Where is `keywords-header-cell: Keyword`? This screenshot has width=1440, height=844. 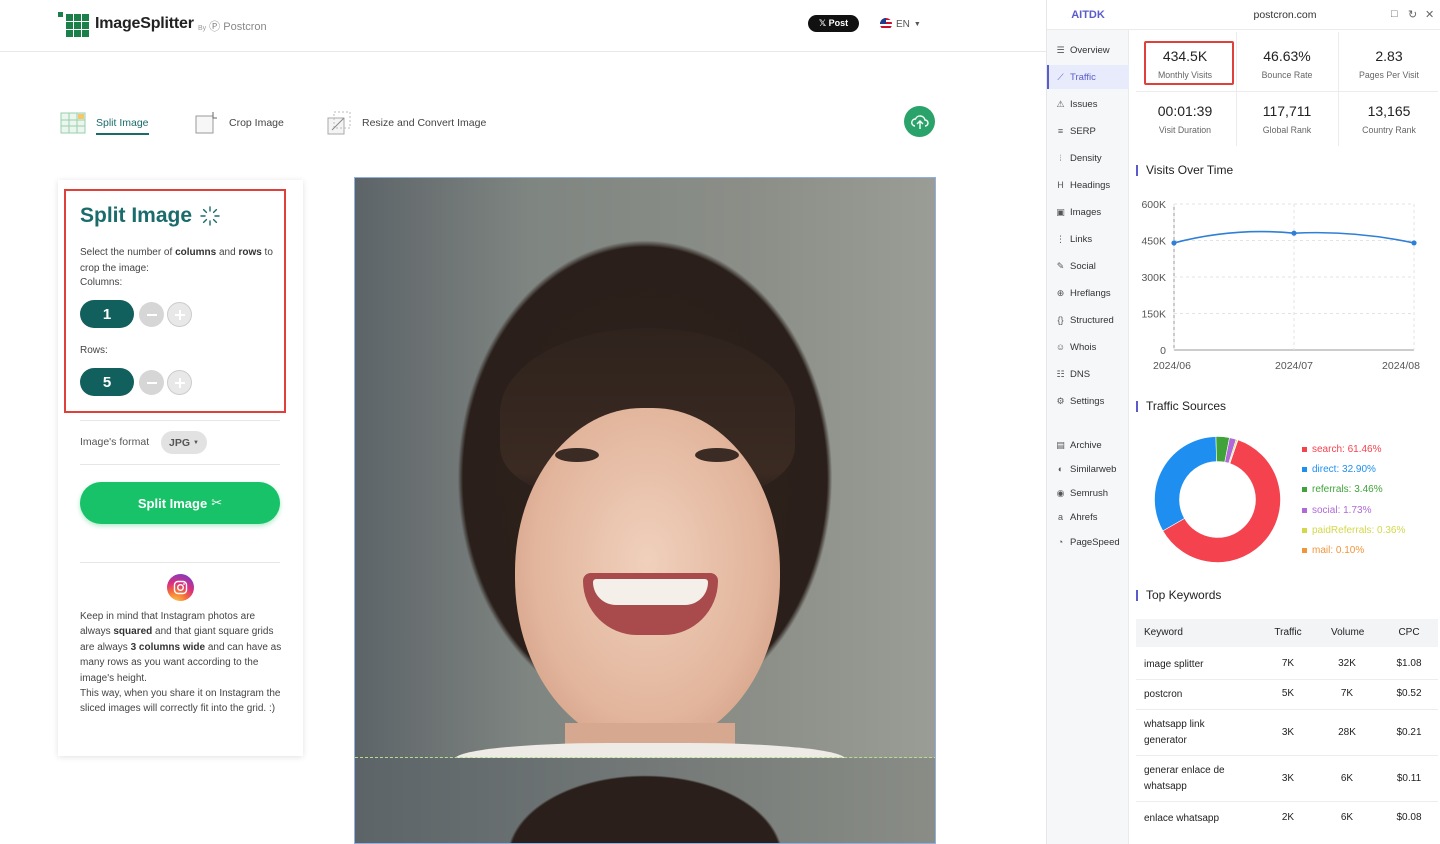 keywords-header-cell: Keyword is located at coordinates (1163, 632).